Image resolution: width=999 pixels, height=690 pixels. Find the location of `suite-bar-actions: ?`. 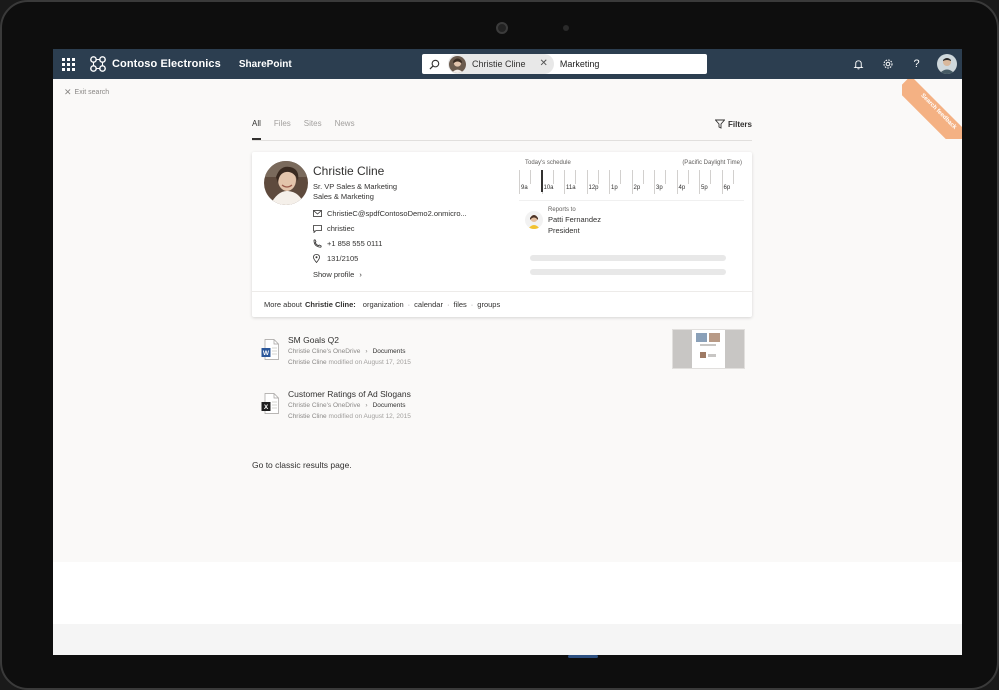

suite-bar-actions: ? is located at coordinates (903, 64).